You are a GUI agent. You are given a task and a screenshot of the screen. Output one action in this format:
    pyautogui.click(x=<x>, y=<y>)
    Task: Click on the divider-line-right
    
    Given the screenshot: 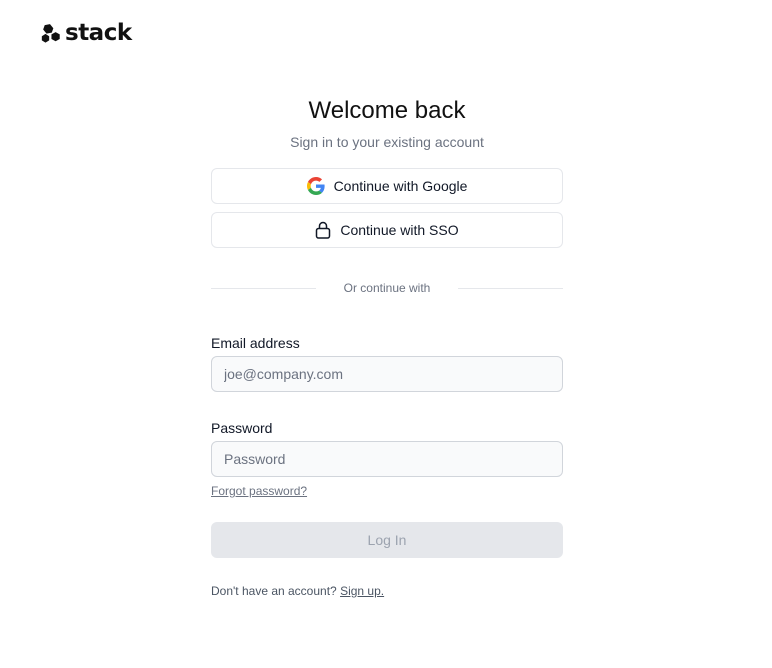 What is the action you would take?
    pyautogui.click(x=510, y=288)
    